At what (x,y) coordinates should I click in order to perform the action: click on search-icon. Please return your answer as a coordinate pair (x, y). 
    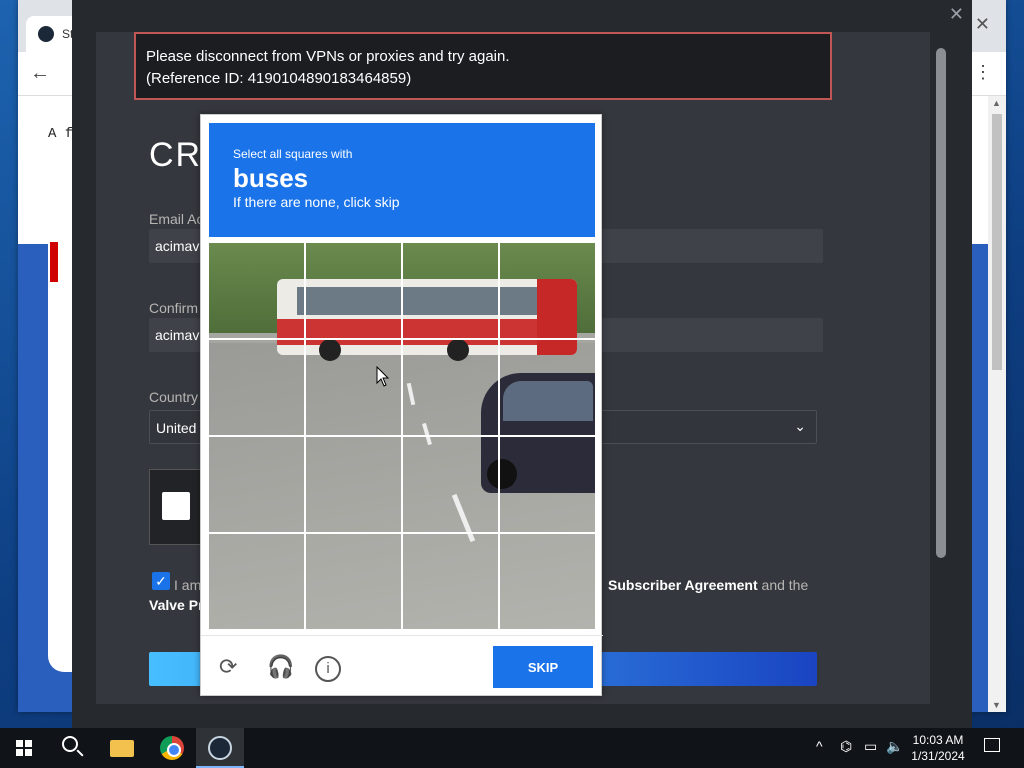
    Looking at the image, I should click on (70, 744).